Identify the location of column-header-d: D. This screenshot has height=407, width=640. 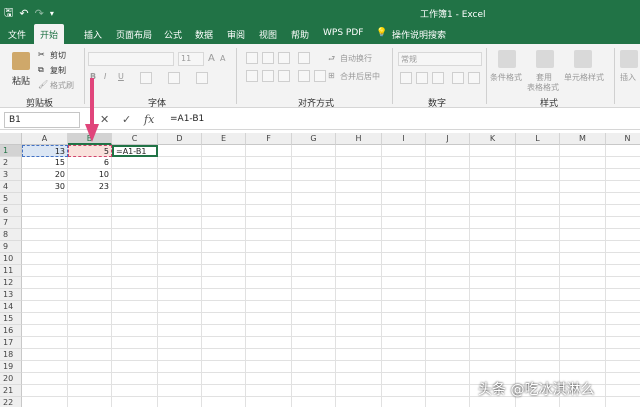
(180, 139).